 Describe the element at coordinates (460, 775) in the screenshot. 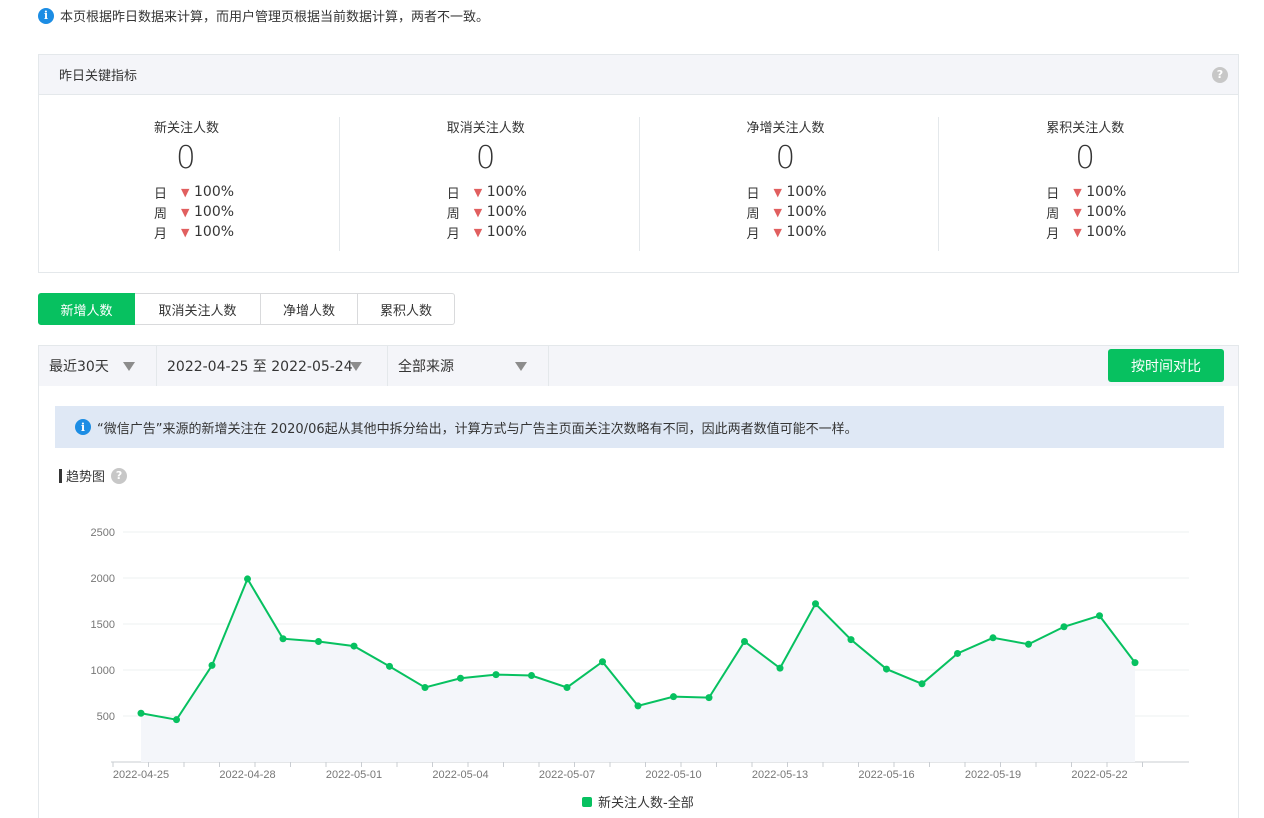

I see `x-tick-label: 2022-05-04` at that location.